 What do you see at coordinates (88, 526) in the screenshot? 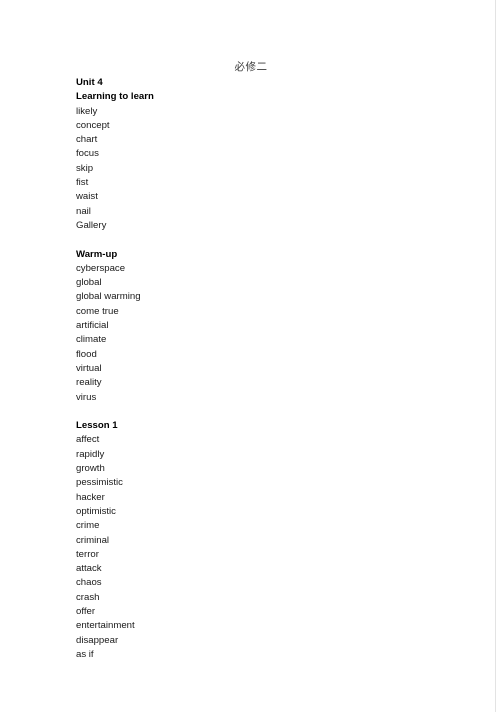
I see `word-list-item: crime` at bounding box center [88, 526].